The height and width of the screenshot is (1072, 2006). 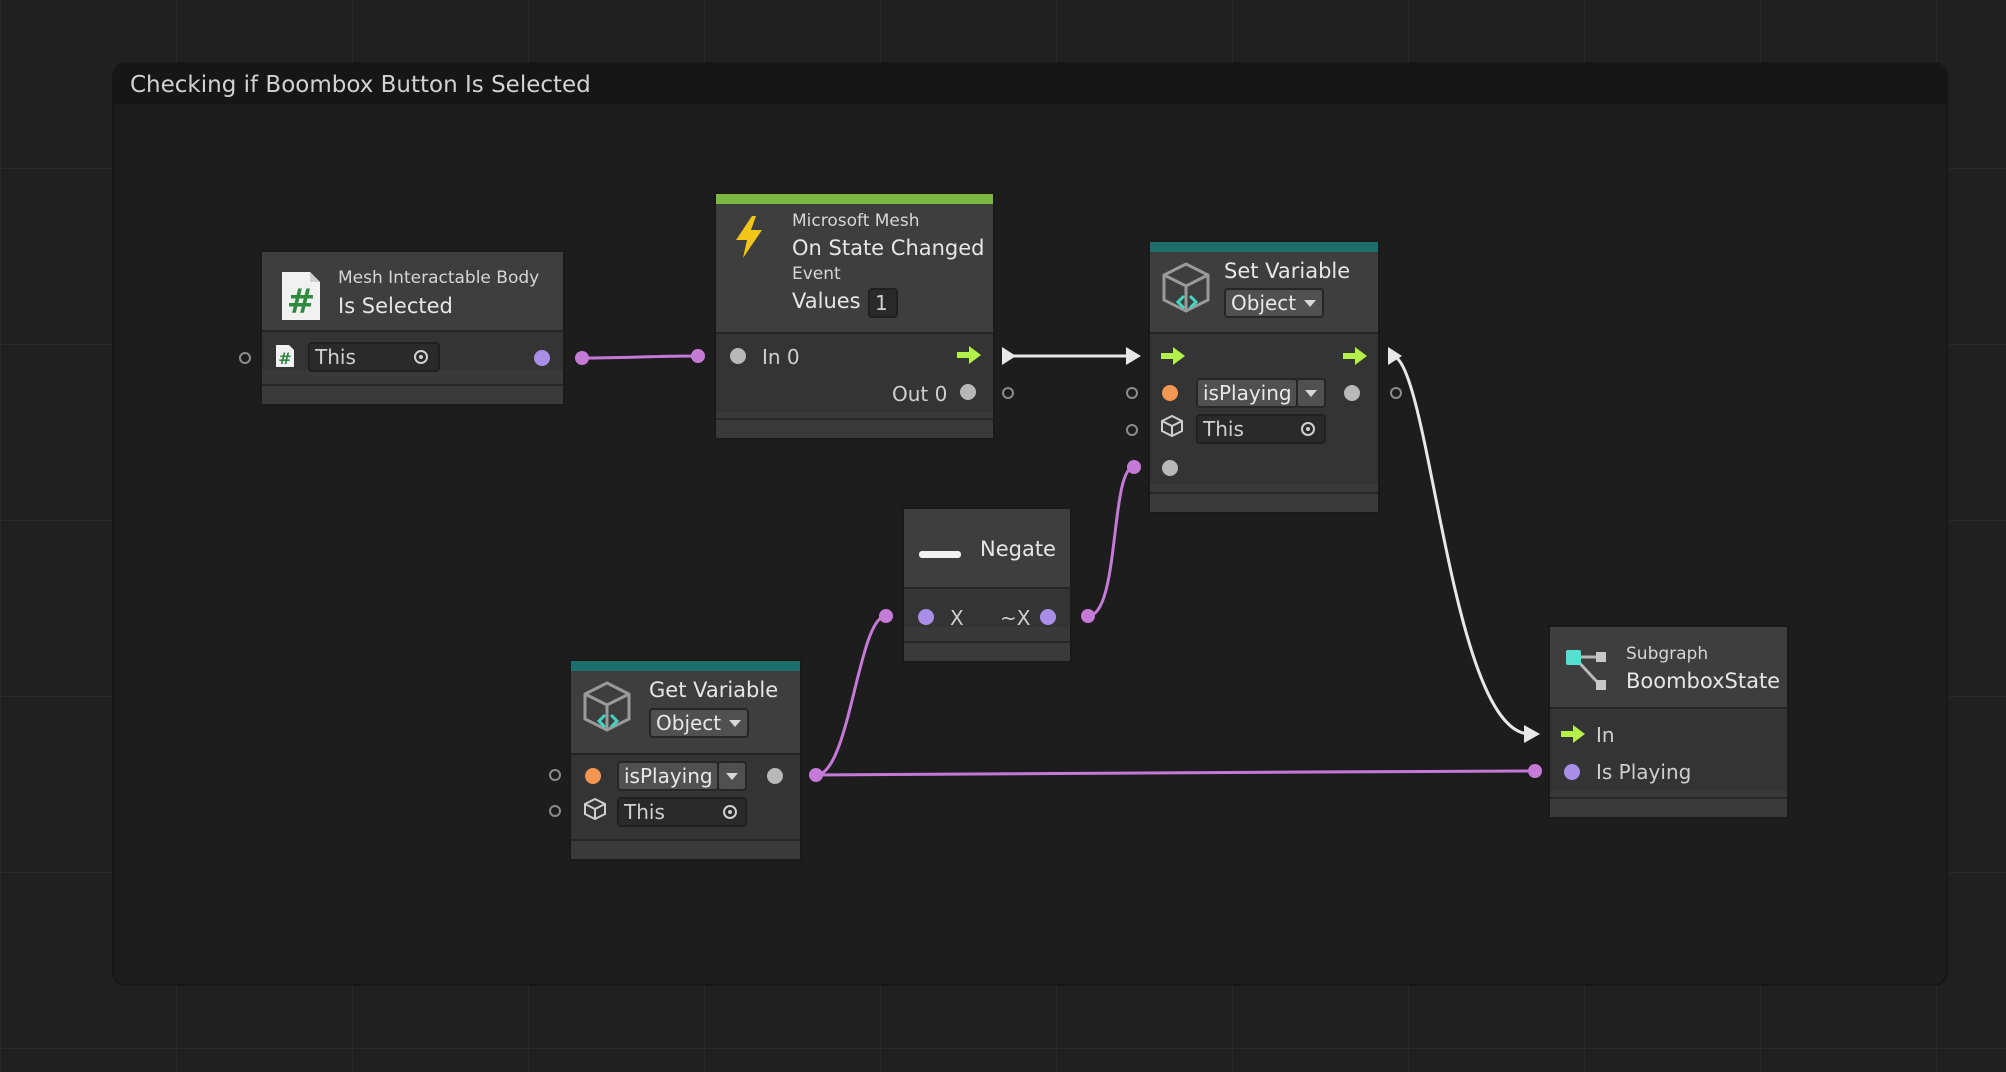 What do you see at coordinates (1461, 545) in the screenshot?
I see `wire-flow-set-to-subgraph` at bounding box center [1461, 545].